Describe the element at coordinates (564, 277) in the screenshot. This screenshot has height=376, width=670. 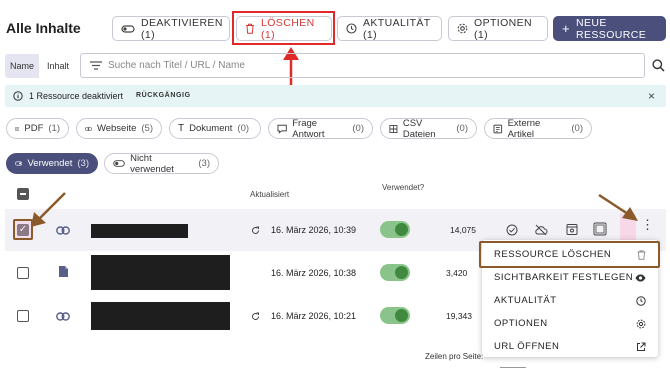
I see `menu-item-label: SICHTBARKEIT FESTLEGEN` at that location.